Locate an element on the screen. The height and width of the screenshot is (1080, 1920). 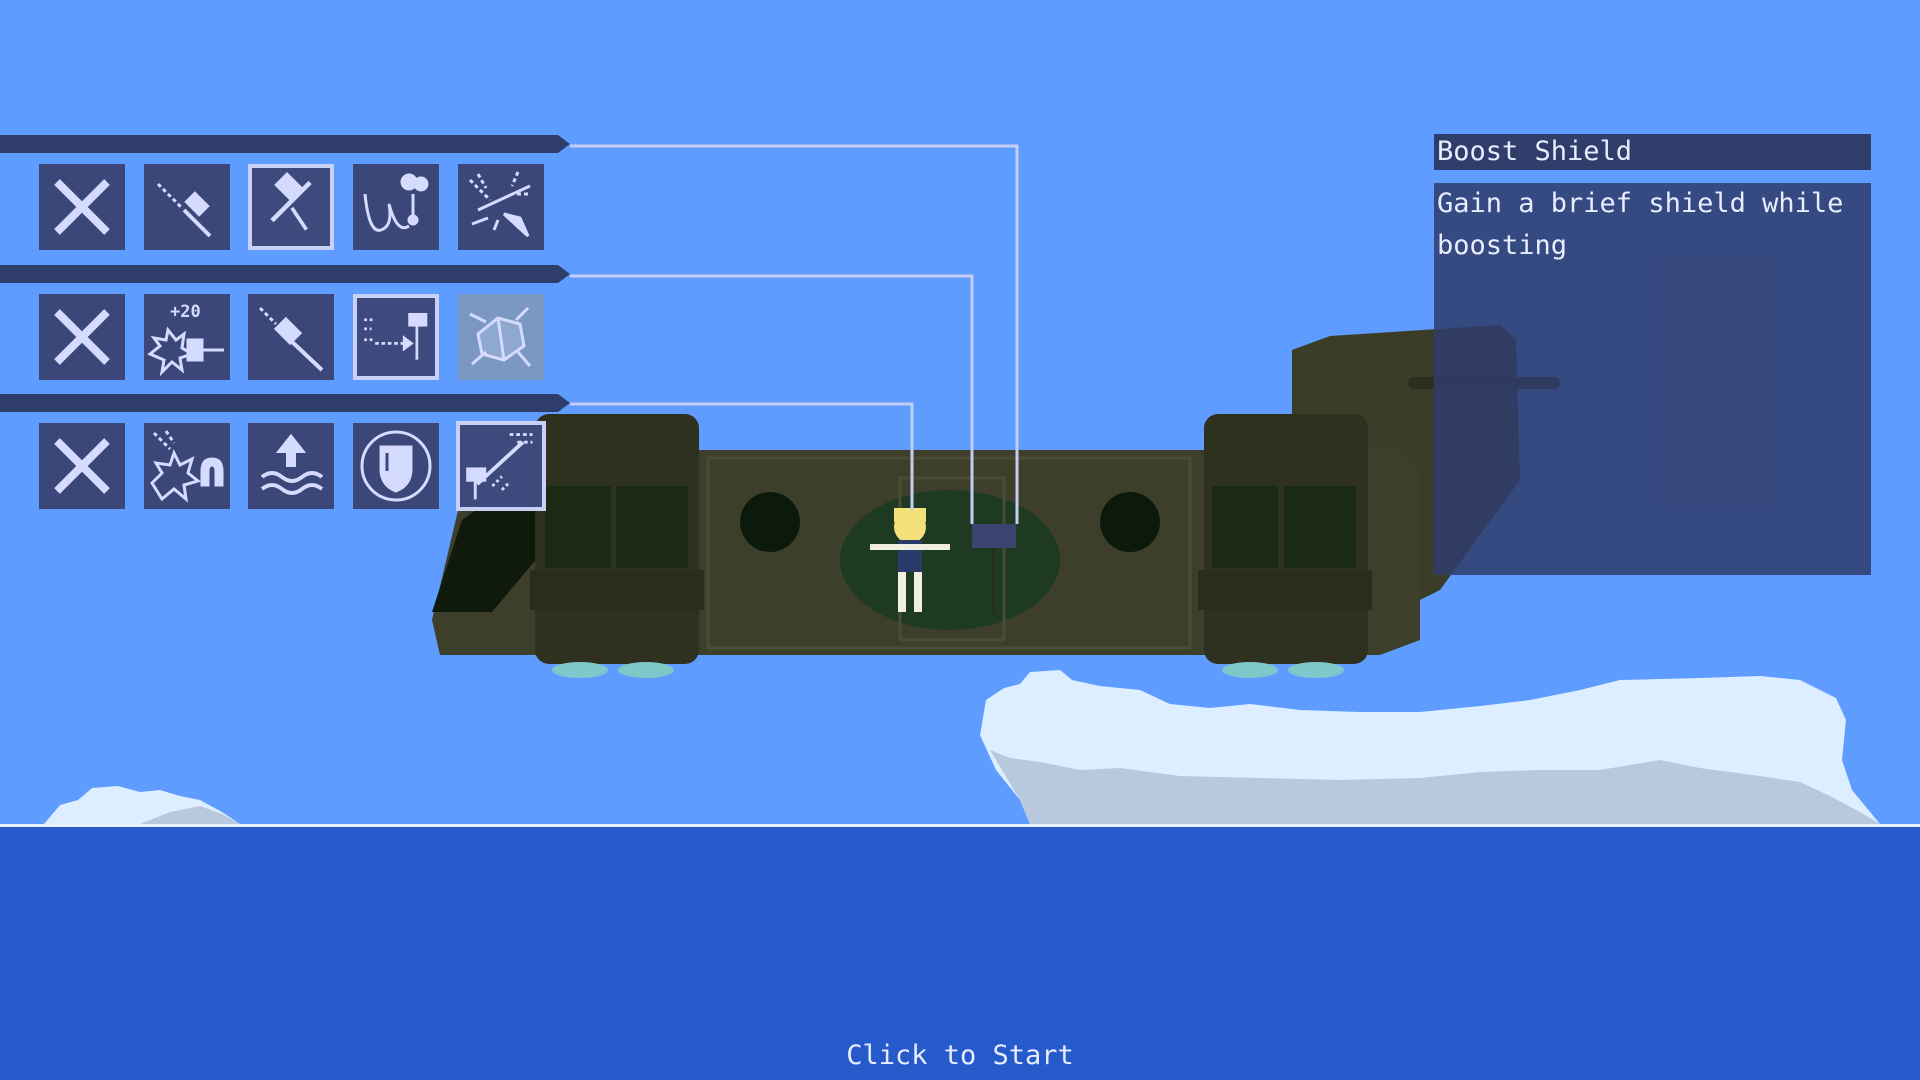
slot-row1-hammer-drop is located at coordinates (291, 207).